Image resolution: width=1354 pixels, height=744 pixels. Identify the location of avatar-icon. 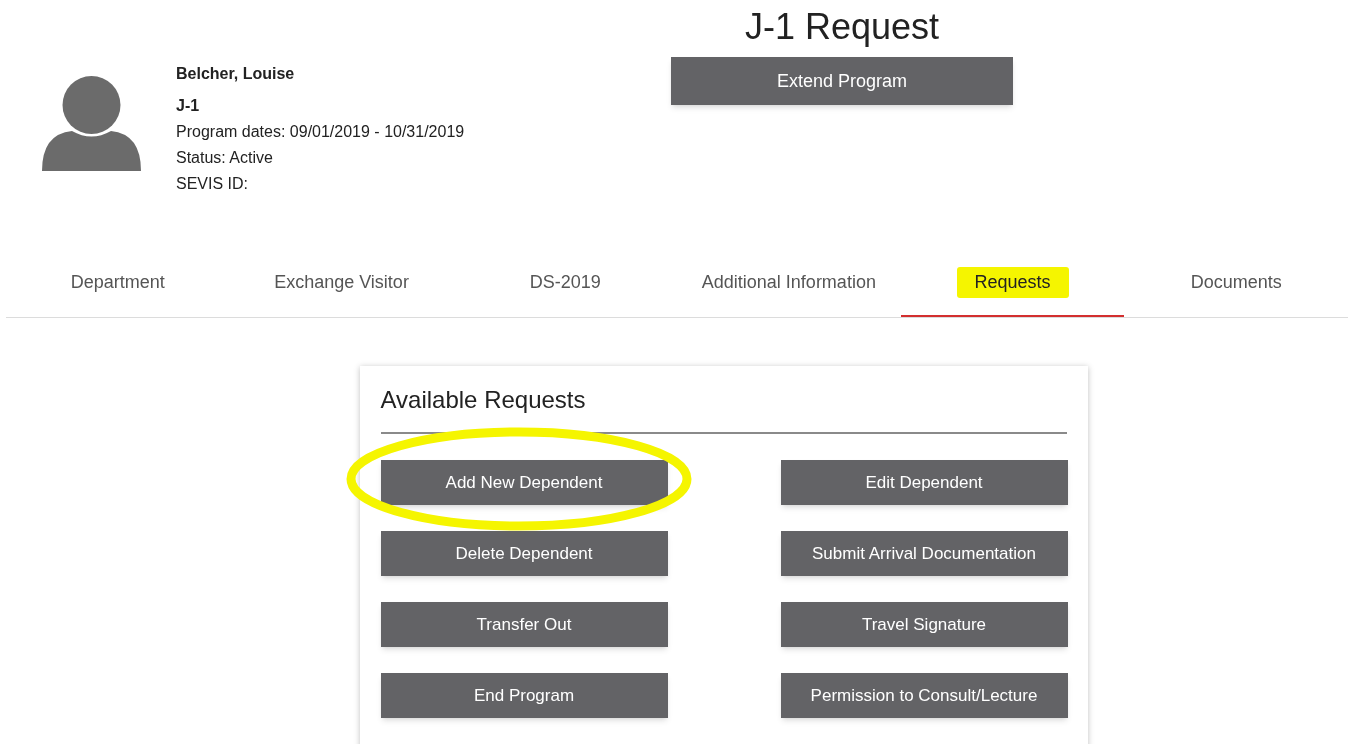
(91, 123).